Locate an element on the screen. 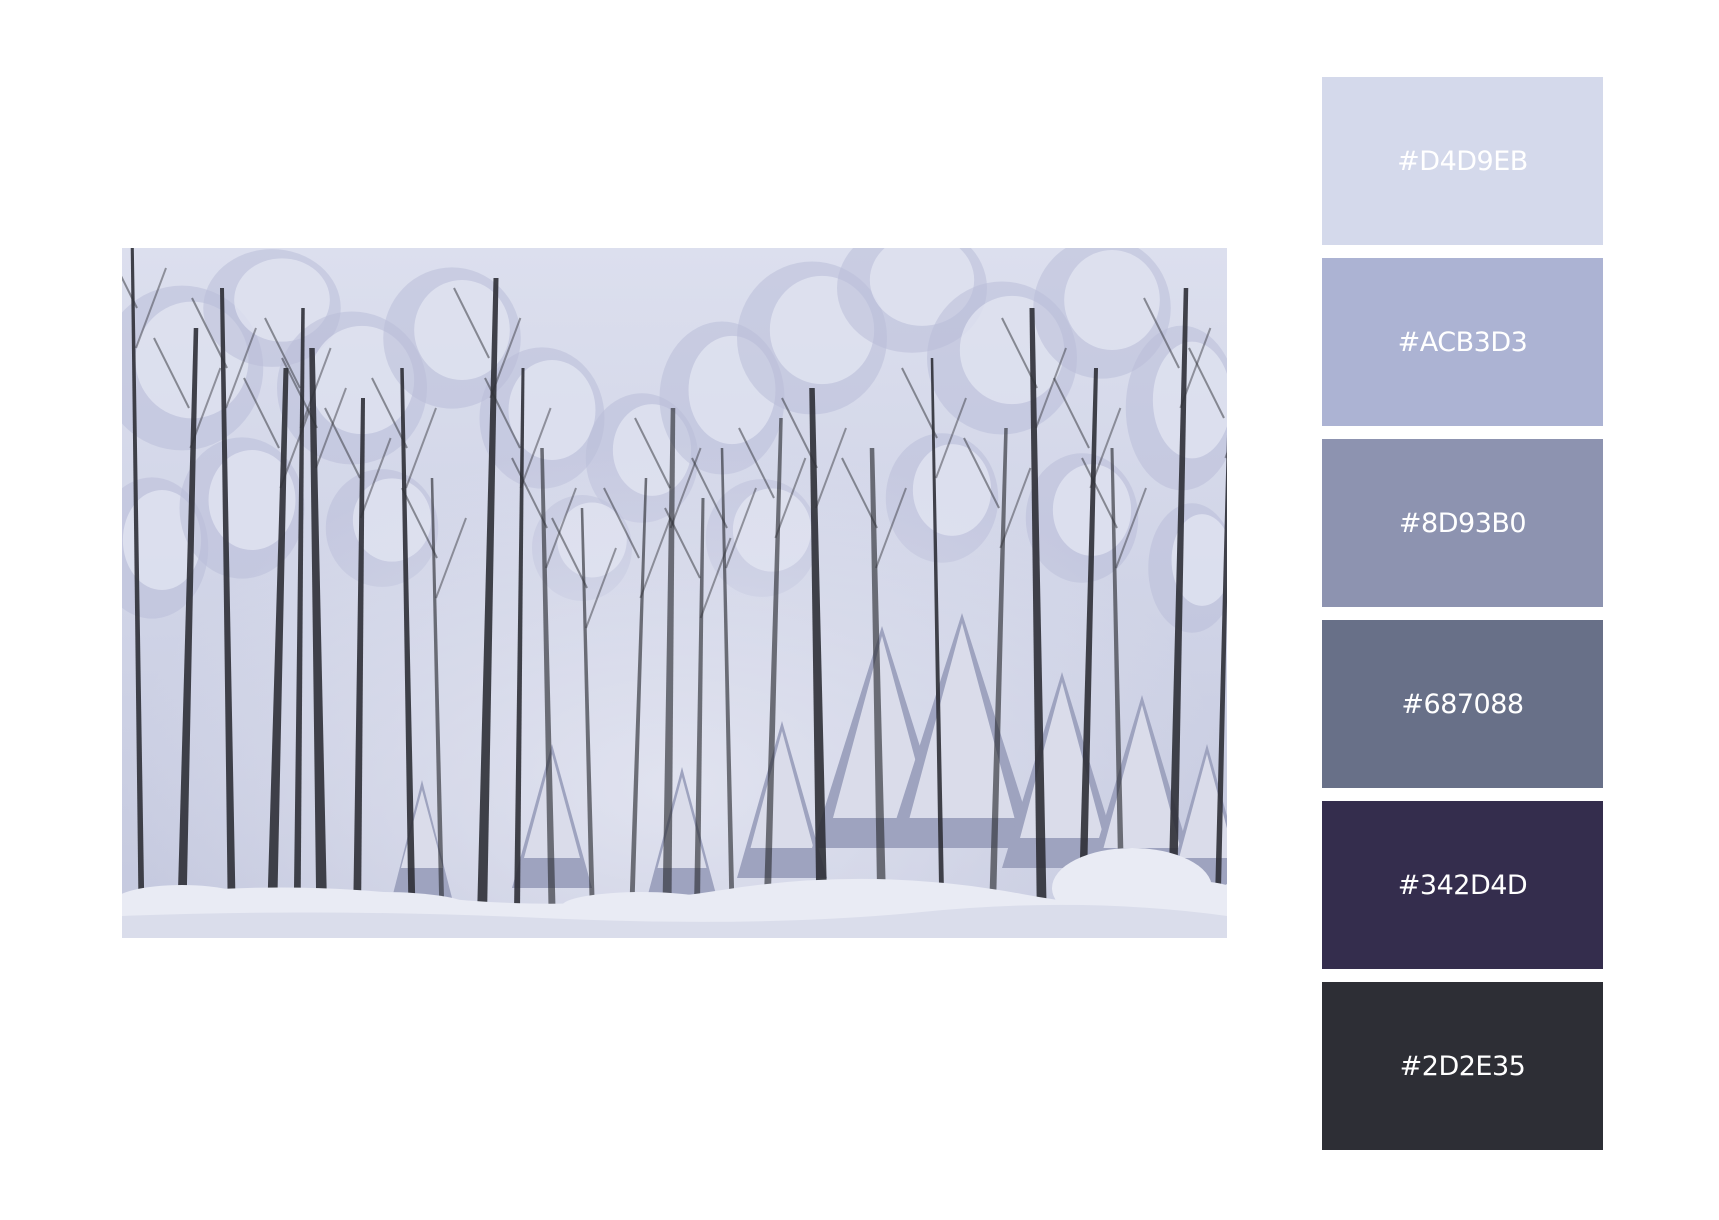 The height and width of the screenshot is (1220, 1719). swatch-1: #D4D9EB is located at coordinates (1462, 161).